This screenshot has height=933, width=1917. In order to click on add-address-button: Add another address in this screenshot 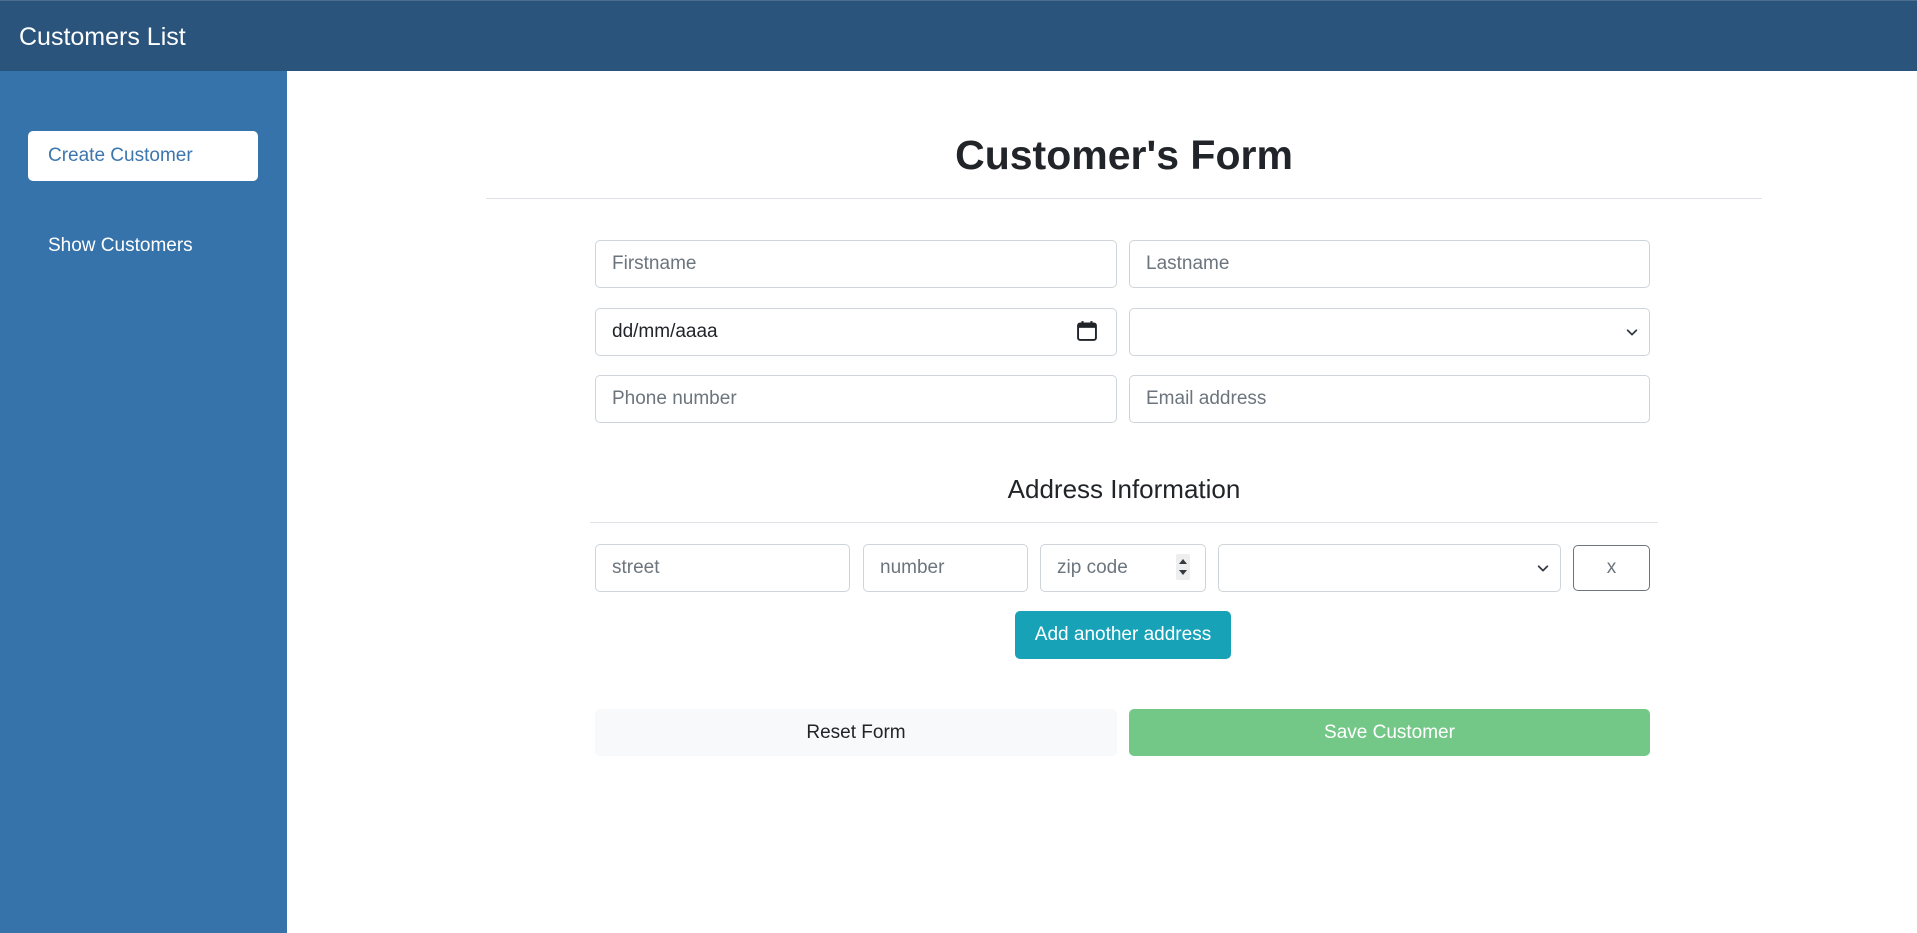, I will do `click(1123, 635)`.